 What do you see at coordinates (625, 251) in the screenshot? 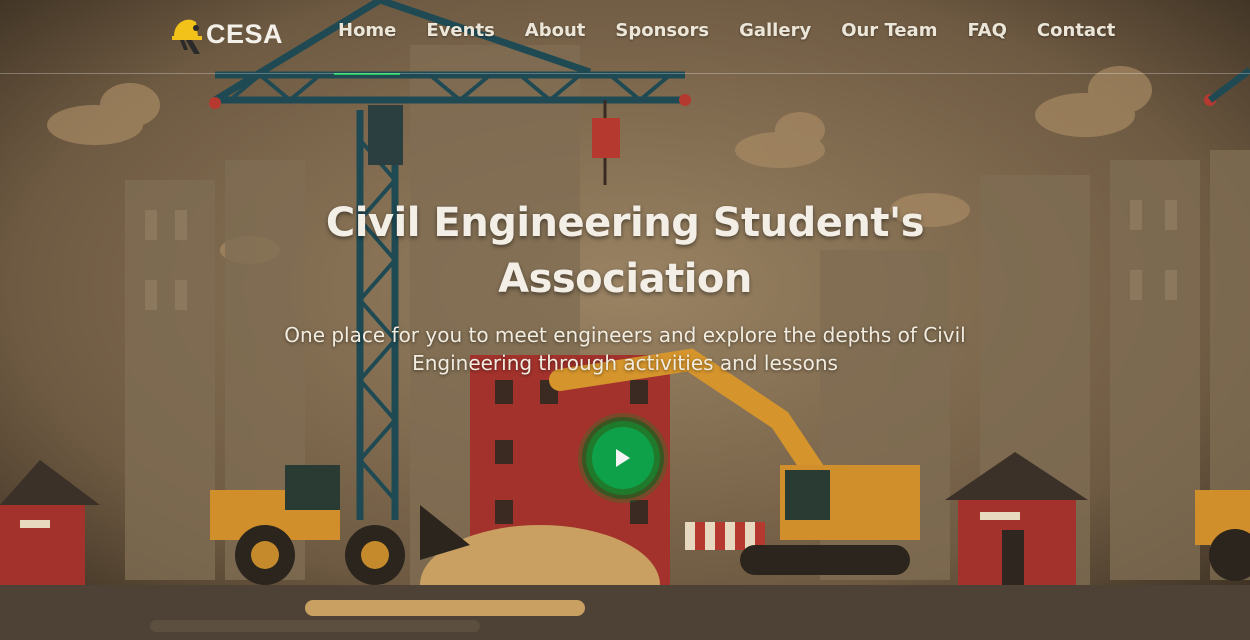
I see `hero-title: Civil Engineering Student's Association` at bounding box center [625, 251].